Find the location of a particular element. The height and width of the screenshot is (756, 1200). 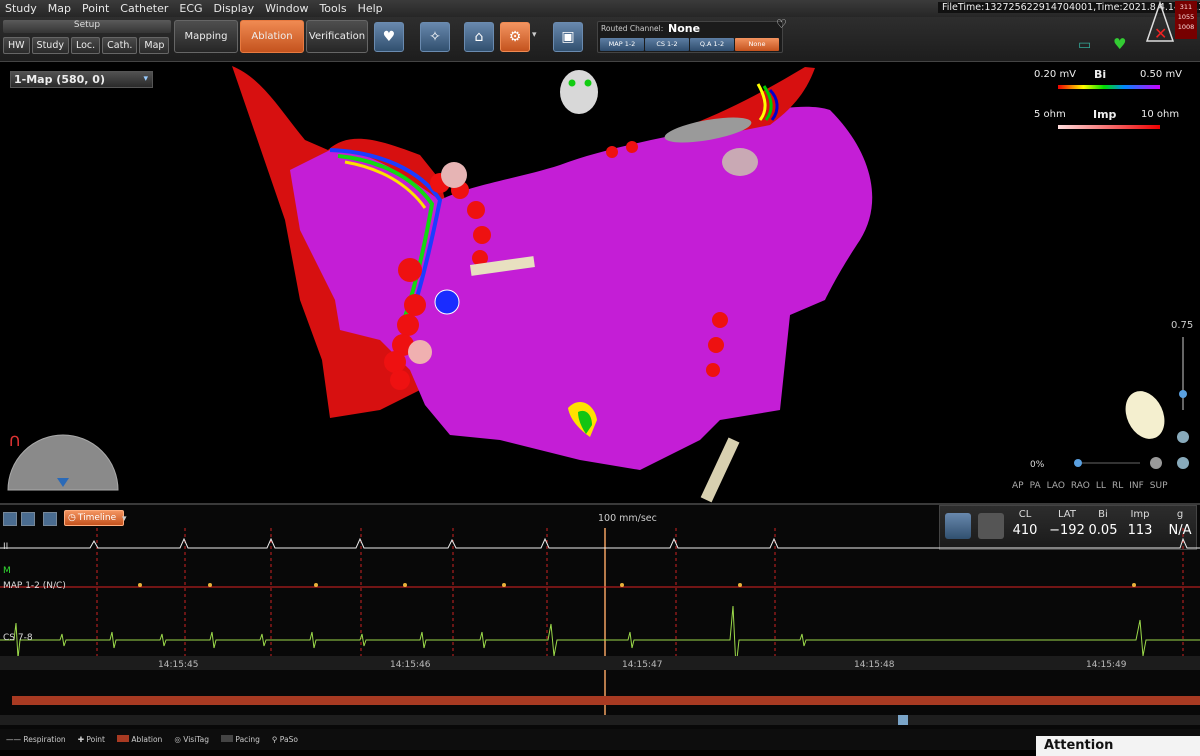

info-g-header: g is located at coordinates (1180, 514).